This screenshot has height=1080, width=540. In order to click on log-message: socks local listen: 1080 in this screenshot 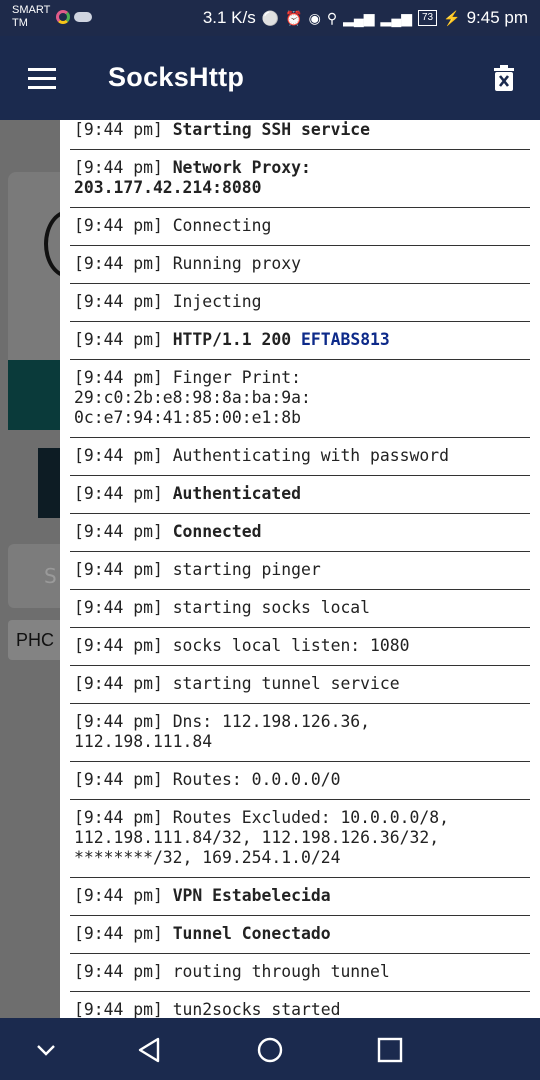, I will do `click(291, 645)`.